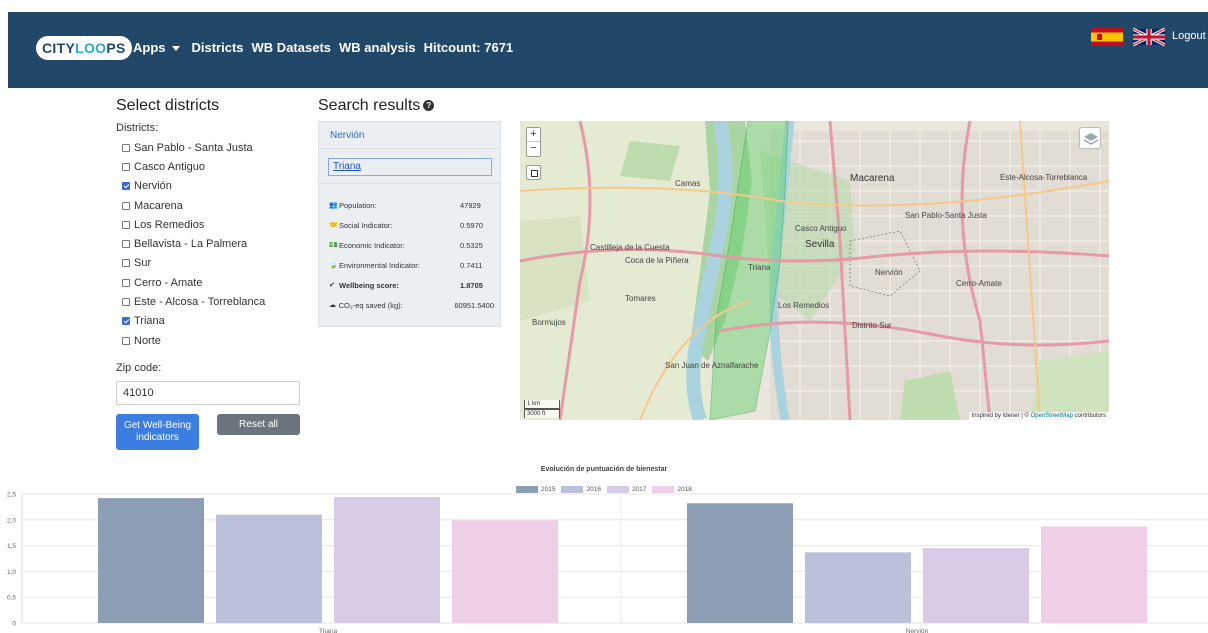  What do you see at coordinates (332, 305) in the screenshot?
I see `cloud-icon: ☁` at bounding box center [332, 305].